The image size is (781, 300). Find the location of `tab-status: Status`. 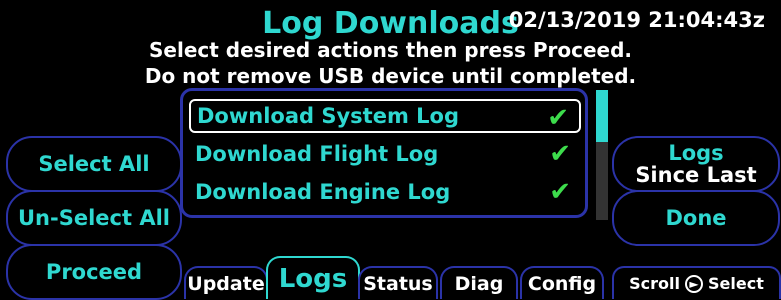

tab-status: Status is located at coordinates (398, 282).